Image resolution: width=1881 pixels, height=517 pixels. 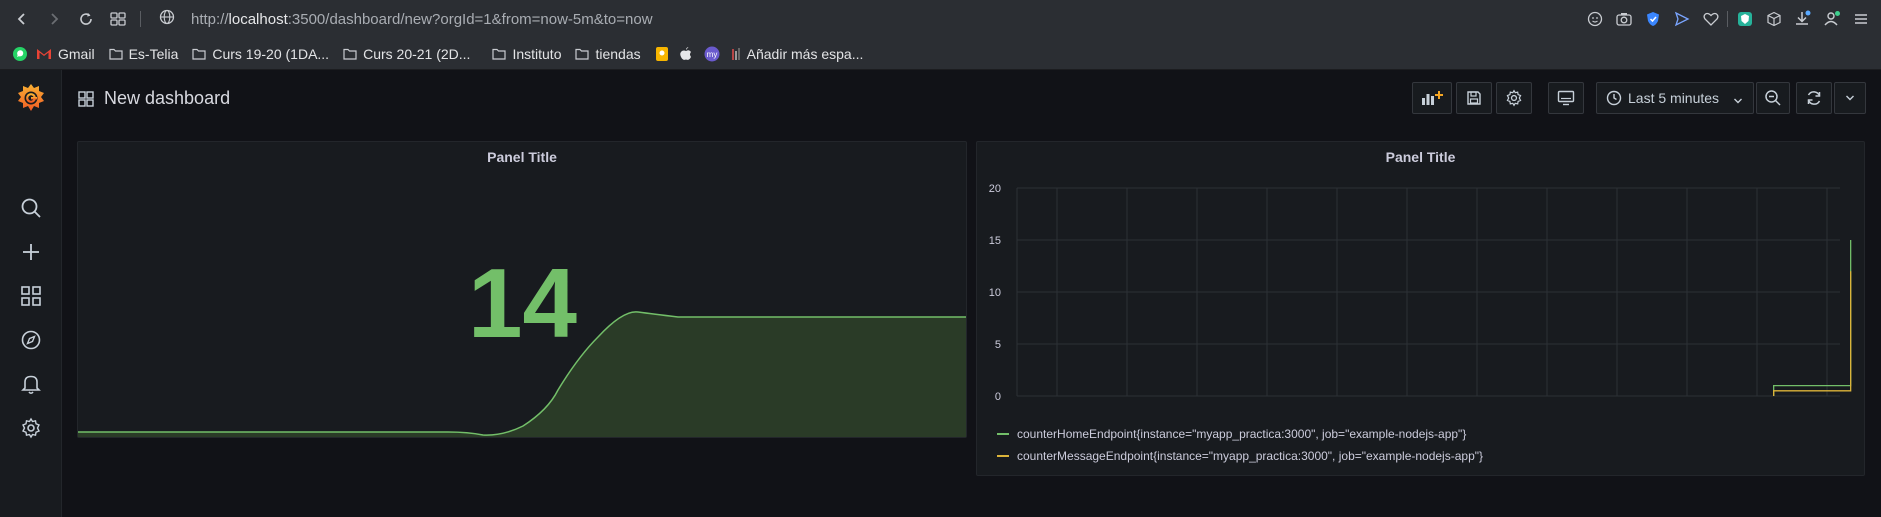 What do you see at coordinates (31, 428) in the screenshot?
I see `settings-gear-icon` at bounding box center [31, 428].